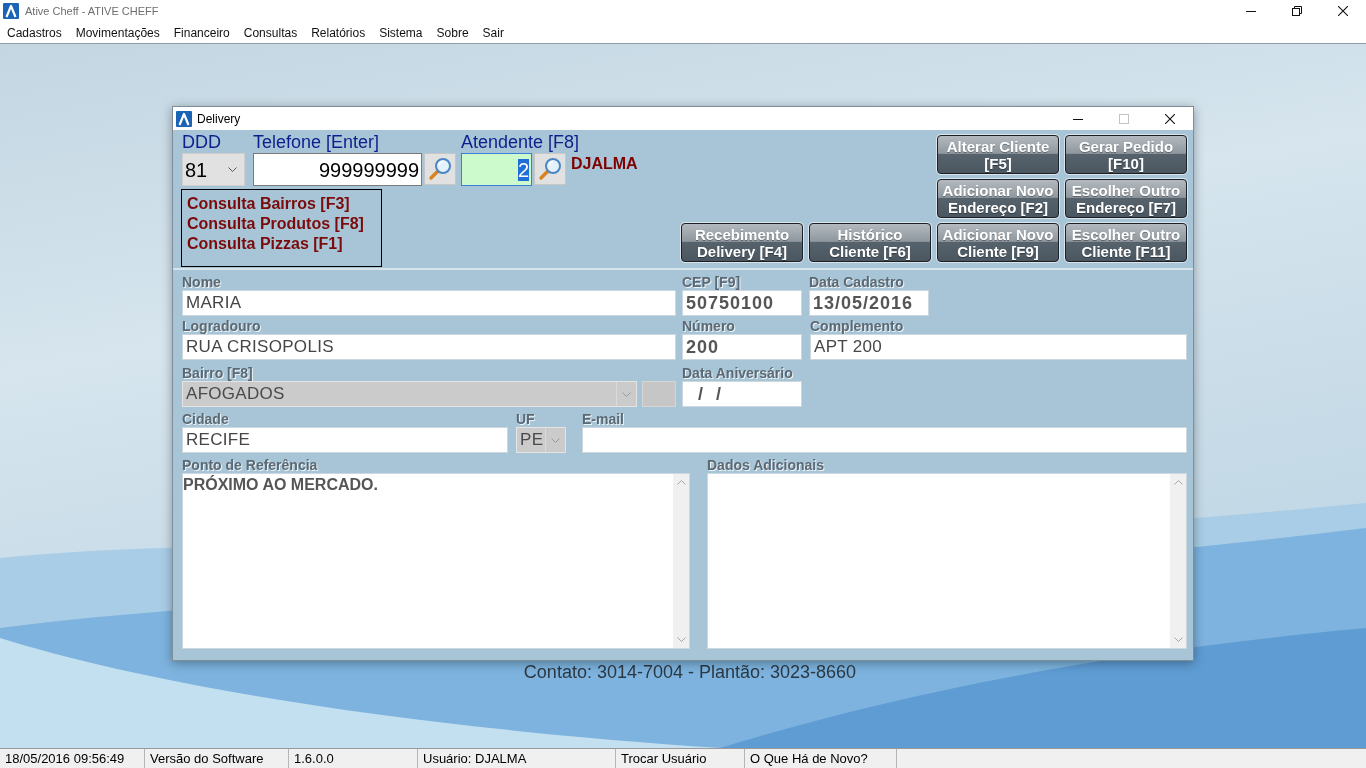  Describe the element at coordinates (337, 169) in the screenshot. I see `phone-field: 999999999` at that location.